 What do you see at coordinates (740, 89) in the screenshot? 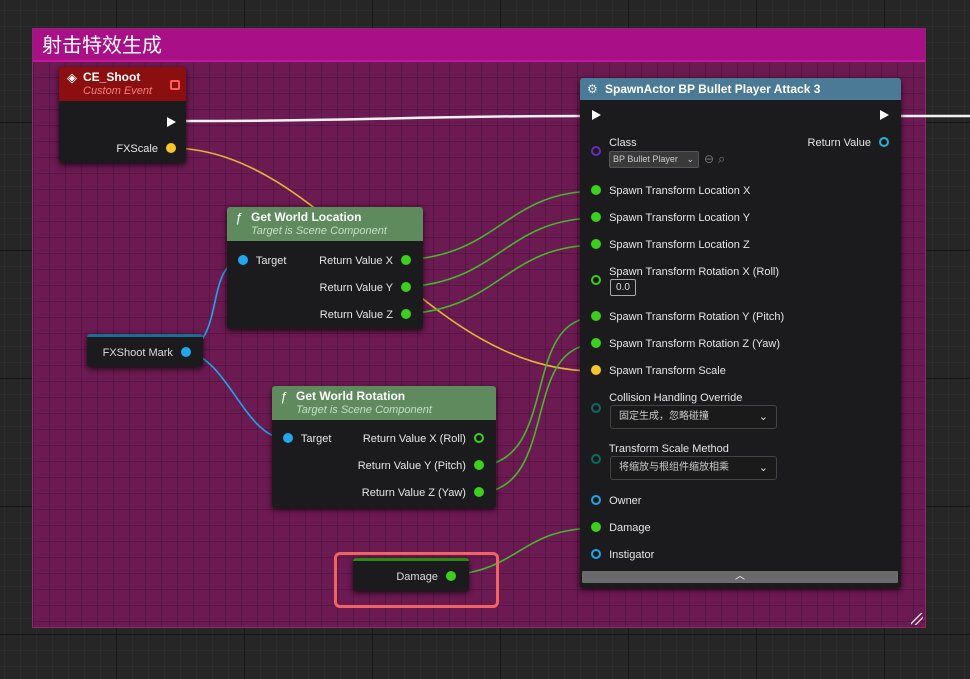
I see `spawn-header: ⚙ SpawnActor BP Bullet Player Attack 3` at bounding box center [740, 89].